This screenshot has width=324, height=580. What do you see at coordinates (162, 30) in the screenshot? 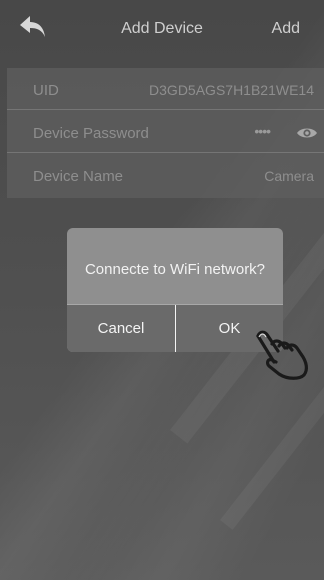
I see `navigation-bar: Add Device Add` at bounding box center [162, 30].